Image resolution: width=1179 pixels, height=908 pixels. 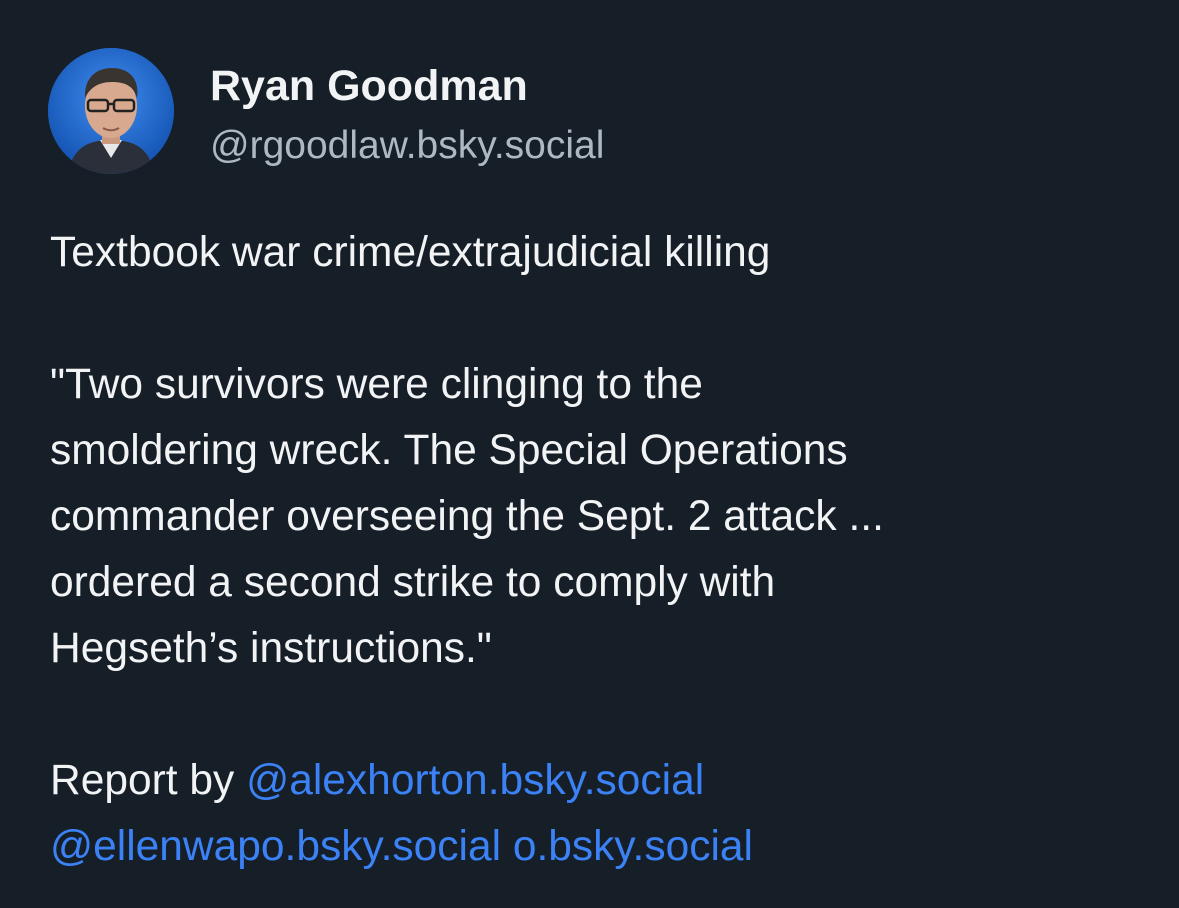 I want to click on mention-link: @ellenwapo.bsky.social o.bsky.social, so click(x=401, y=846).